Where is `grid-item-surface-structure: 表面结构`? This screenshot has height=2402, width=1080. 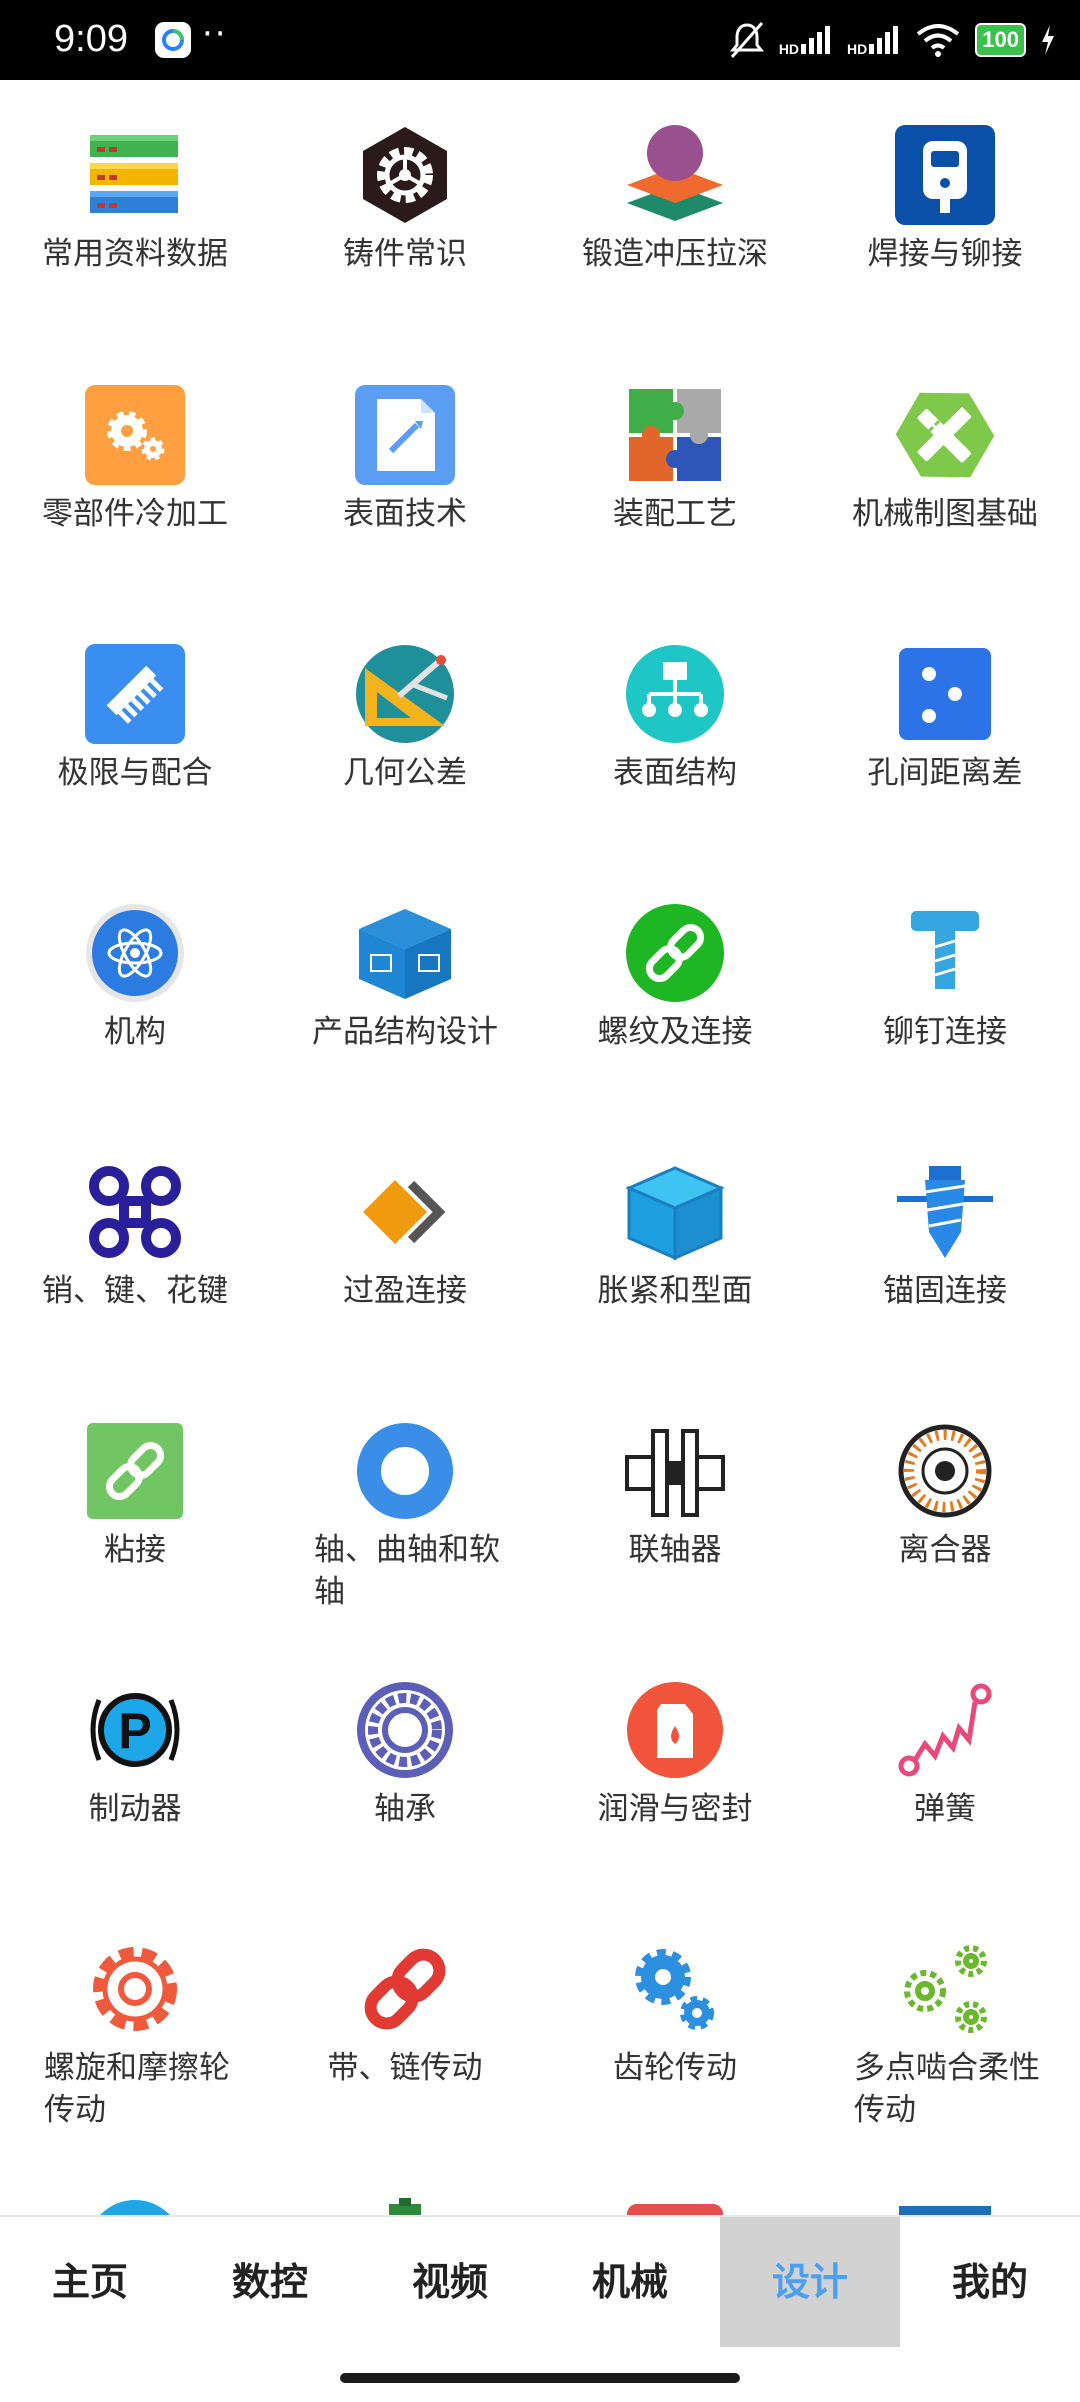 grid-item-surface-structure: 表面结构 is located at coordinates (675, 724).